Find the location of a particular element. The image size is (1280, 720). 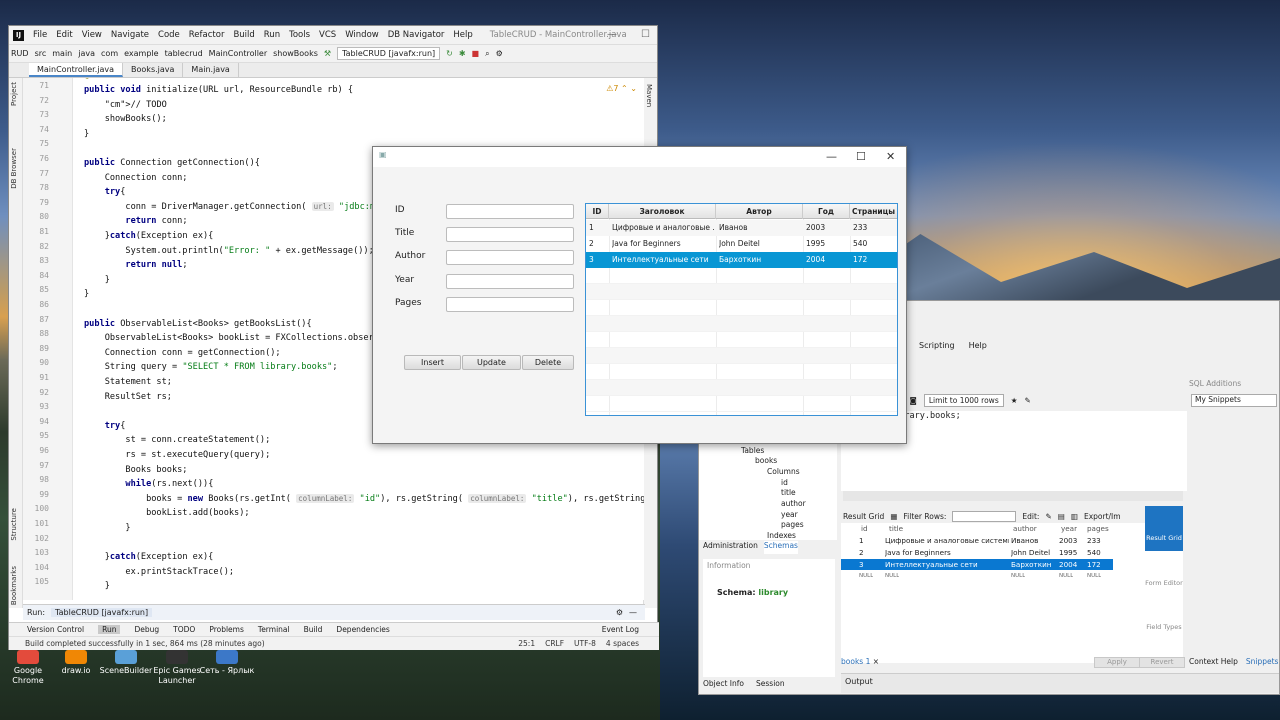

tree-indexes: Indexes is located at coordinates (781, 535).